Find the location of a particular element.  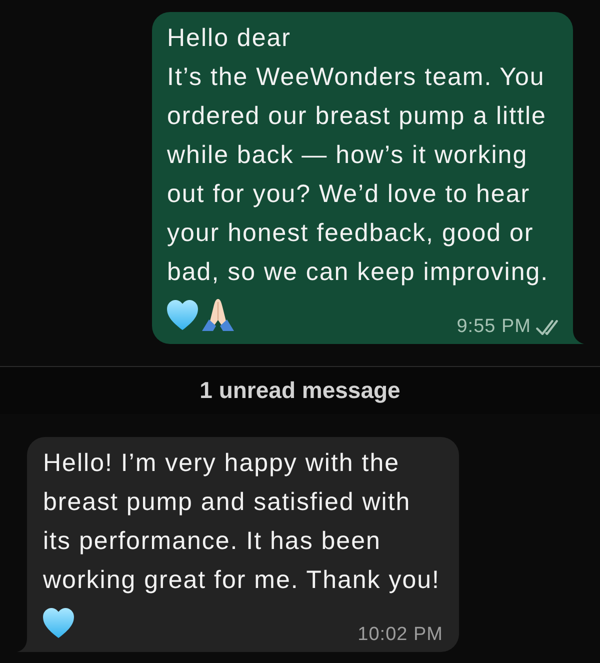

message-text: Hello! I’m very happy with the breast pump and satisfied with its performance. It has been working great for me. Thank you! is located at coordinates (242, 522).